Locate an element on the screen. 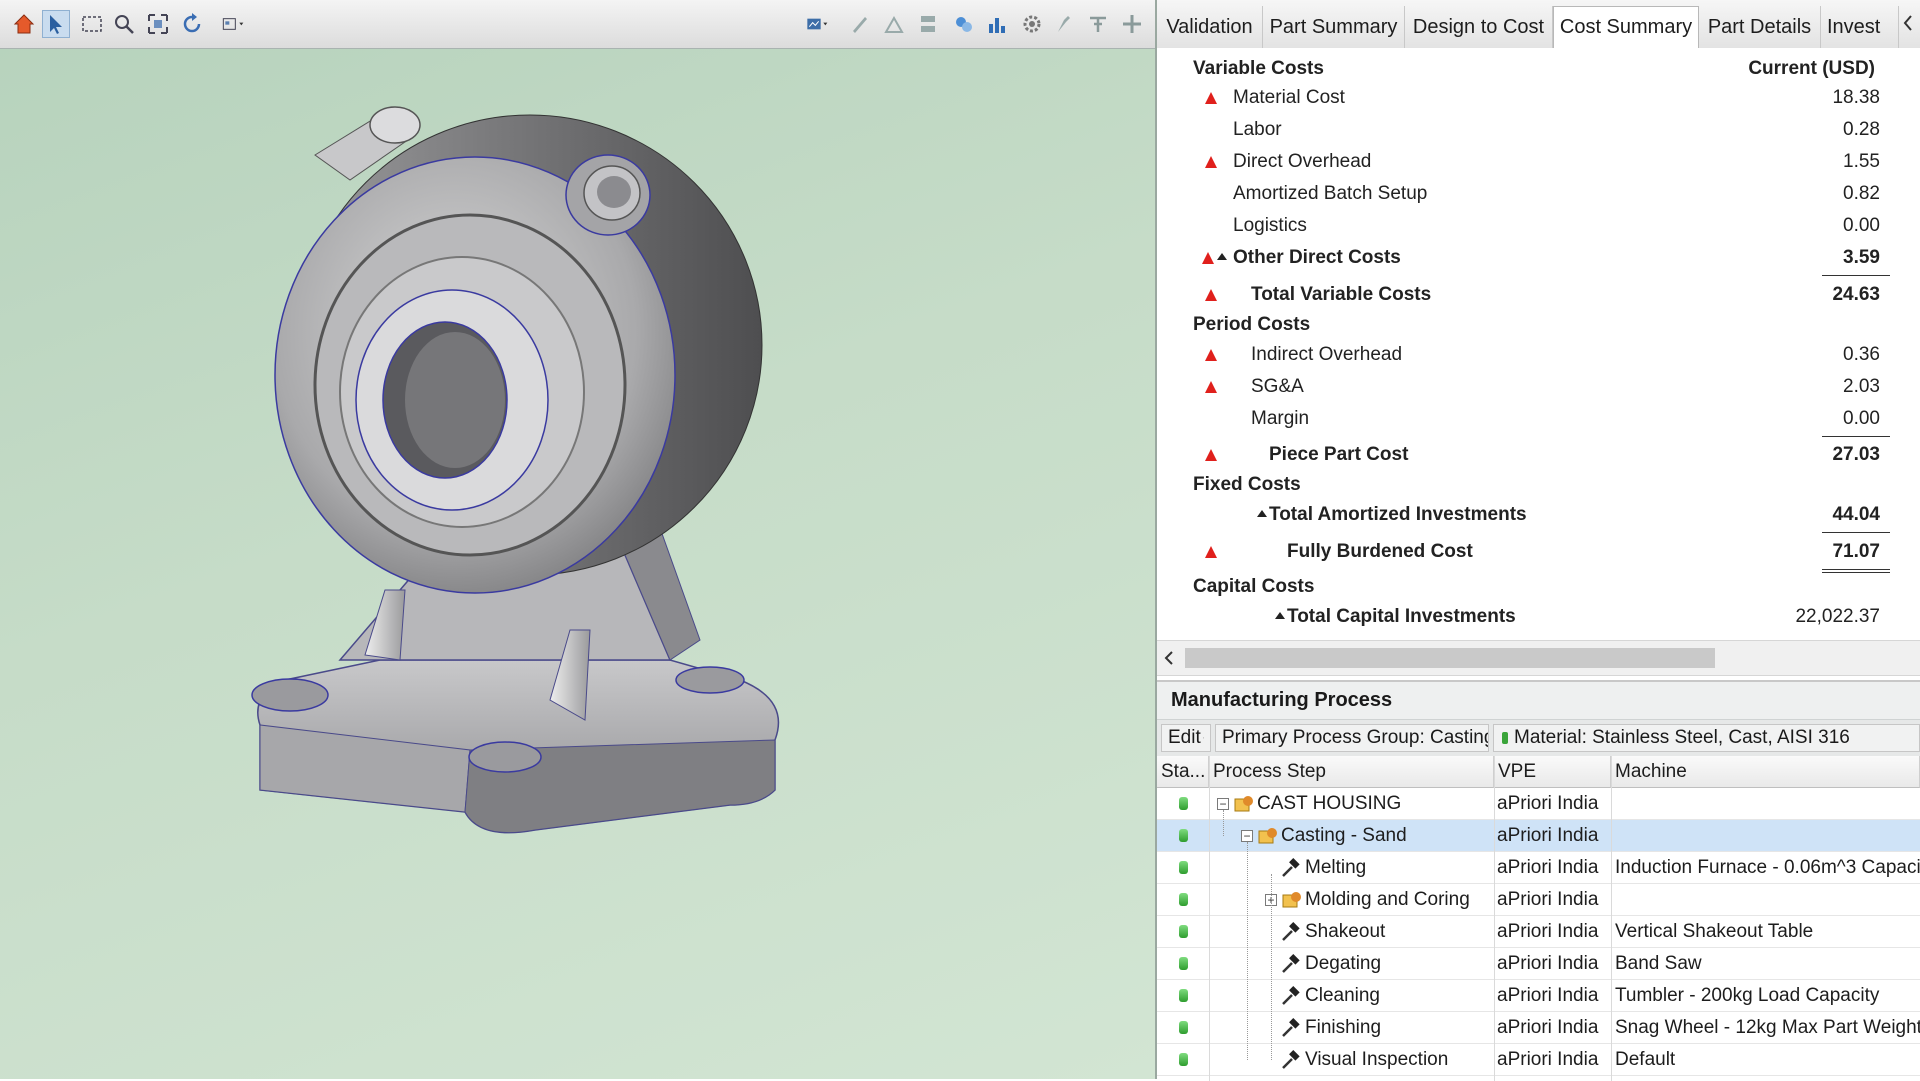  horizontal-scrollbar is located at coordinates (1538, 658).